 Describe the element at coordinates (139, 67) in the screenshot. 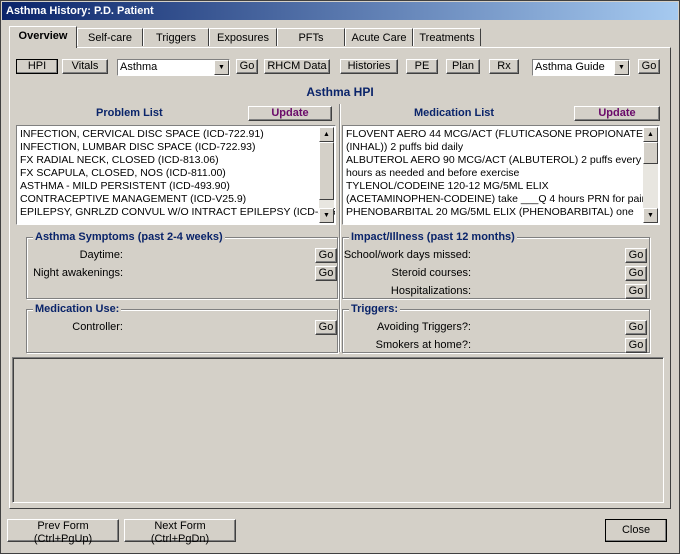

I see `condition-select-value: Asthma` at that location.